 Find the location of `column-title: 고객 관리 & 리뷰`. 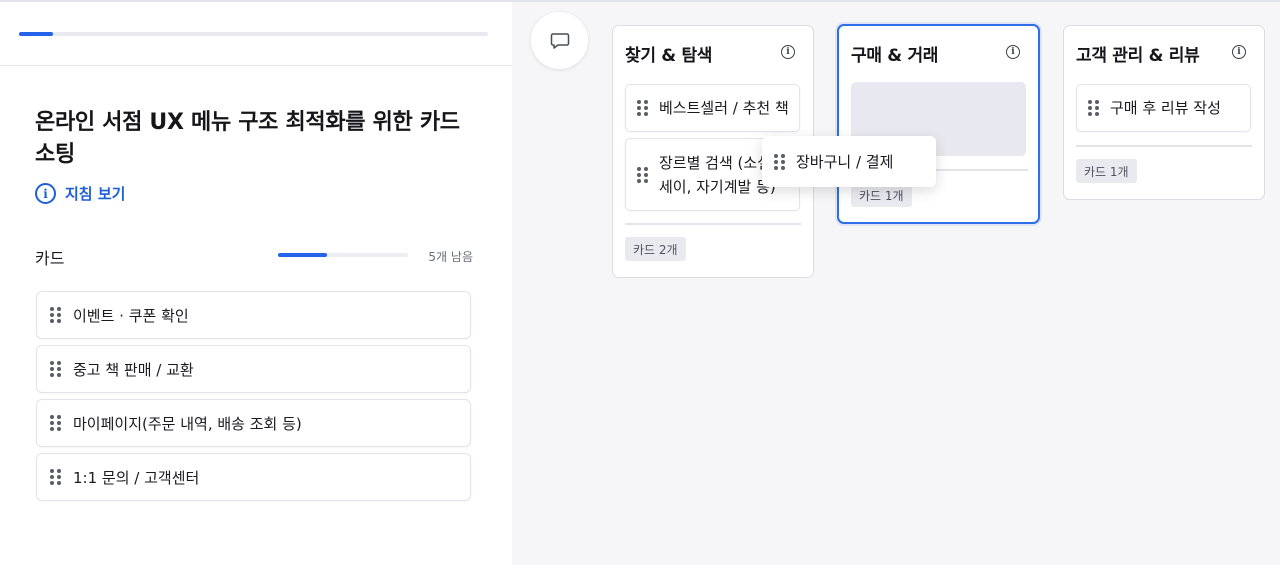

column-title: 고객 관리 & 리뷰 is located at coordinates (1138, 56).